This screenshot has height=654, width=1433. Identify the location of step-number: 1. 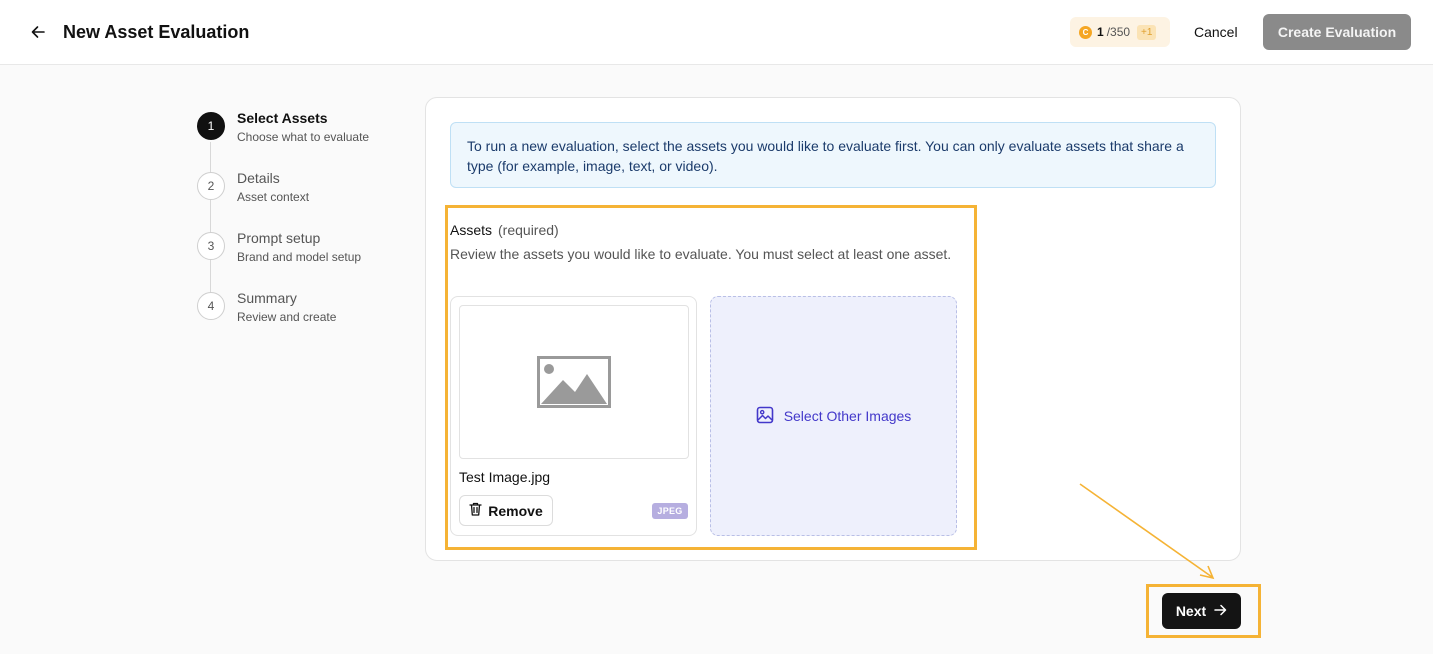
(211, 126).